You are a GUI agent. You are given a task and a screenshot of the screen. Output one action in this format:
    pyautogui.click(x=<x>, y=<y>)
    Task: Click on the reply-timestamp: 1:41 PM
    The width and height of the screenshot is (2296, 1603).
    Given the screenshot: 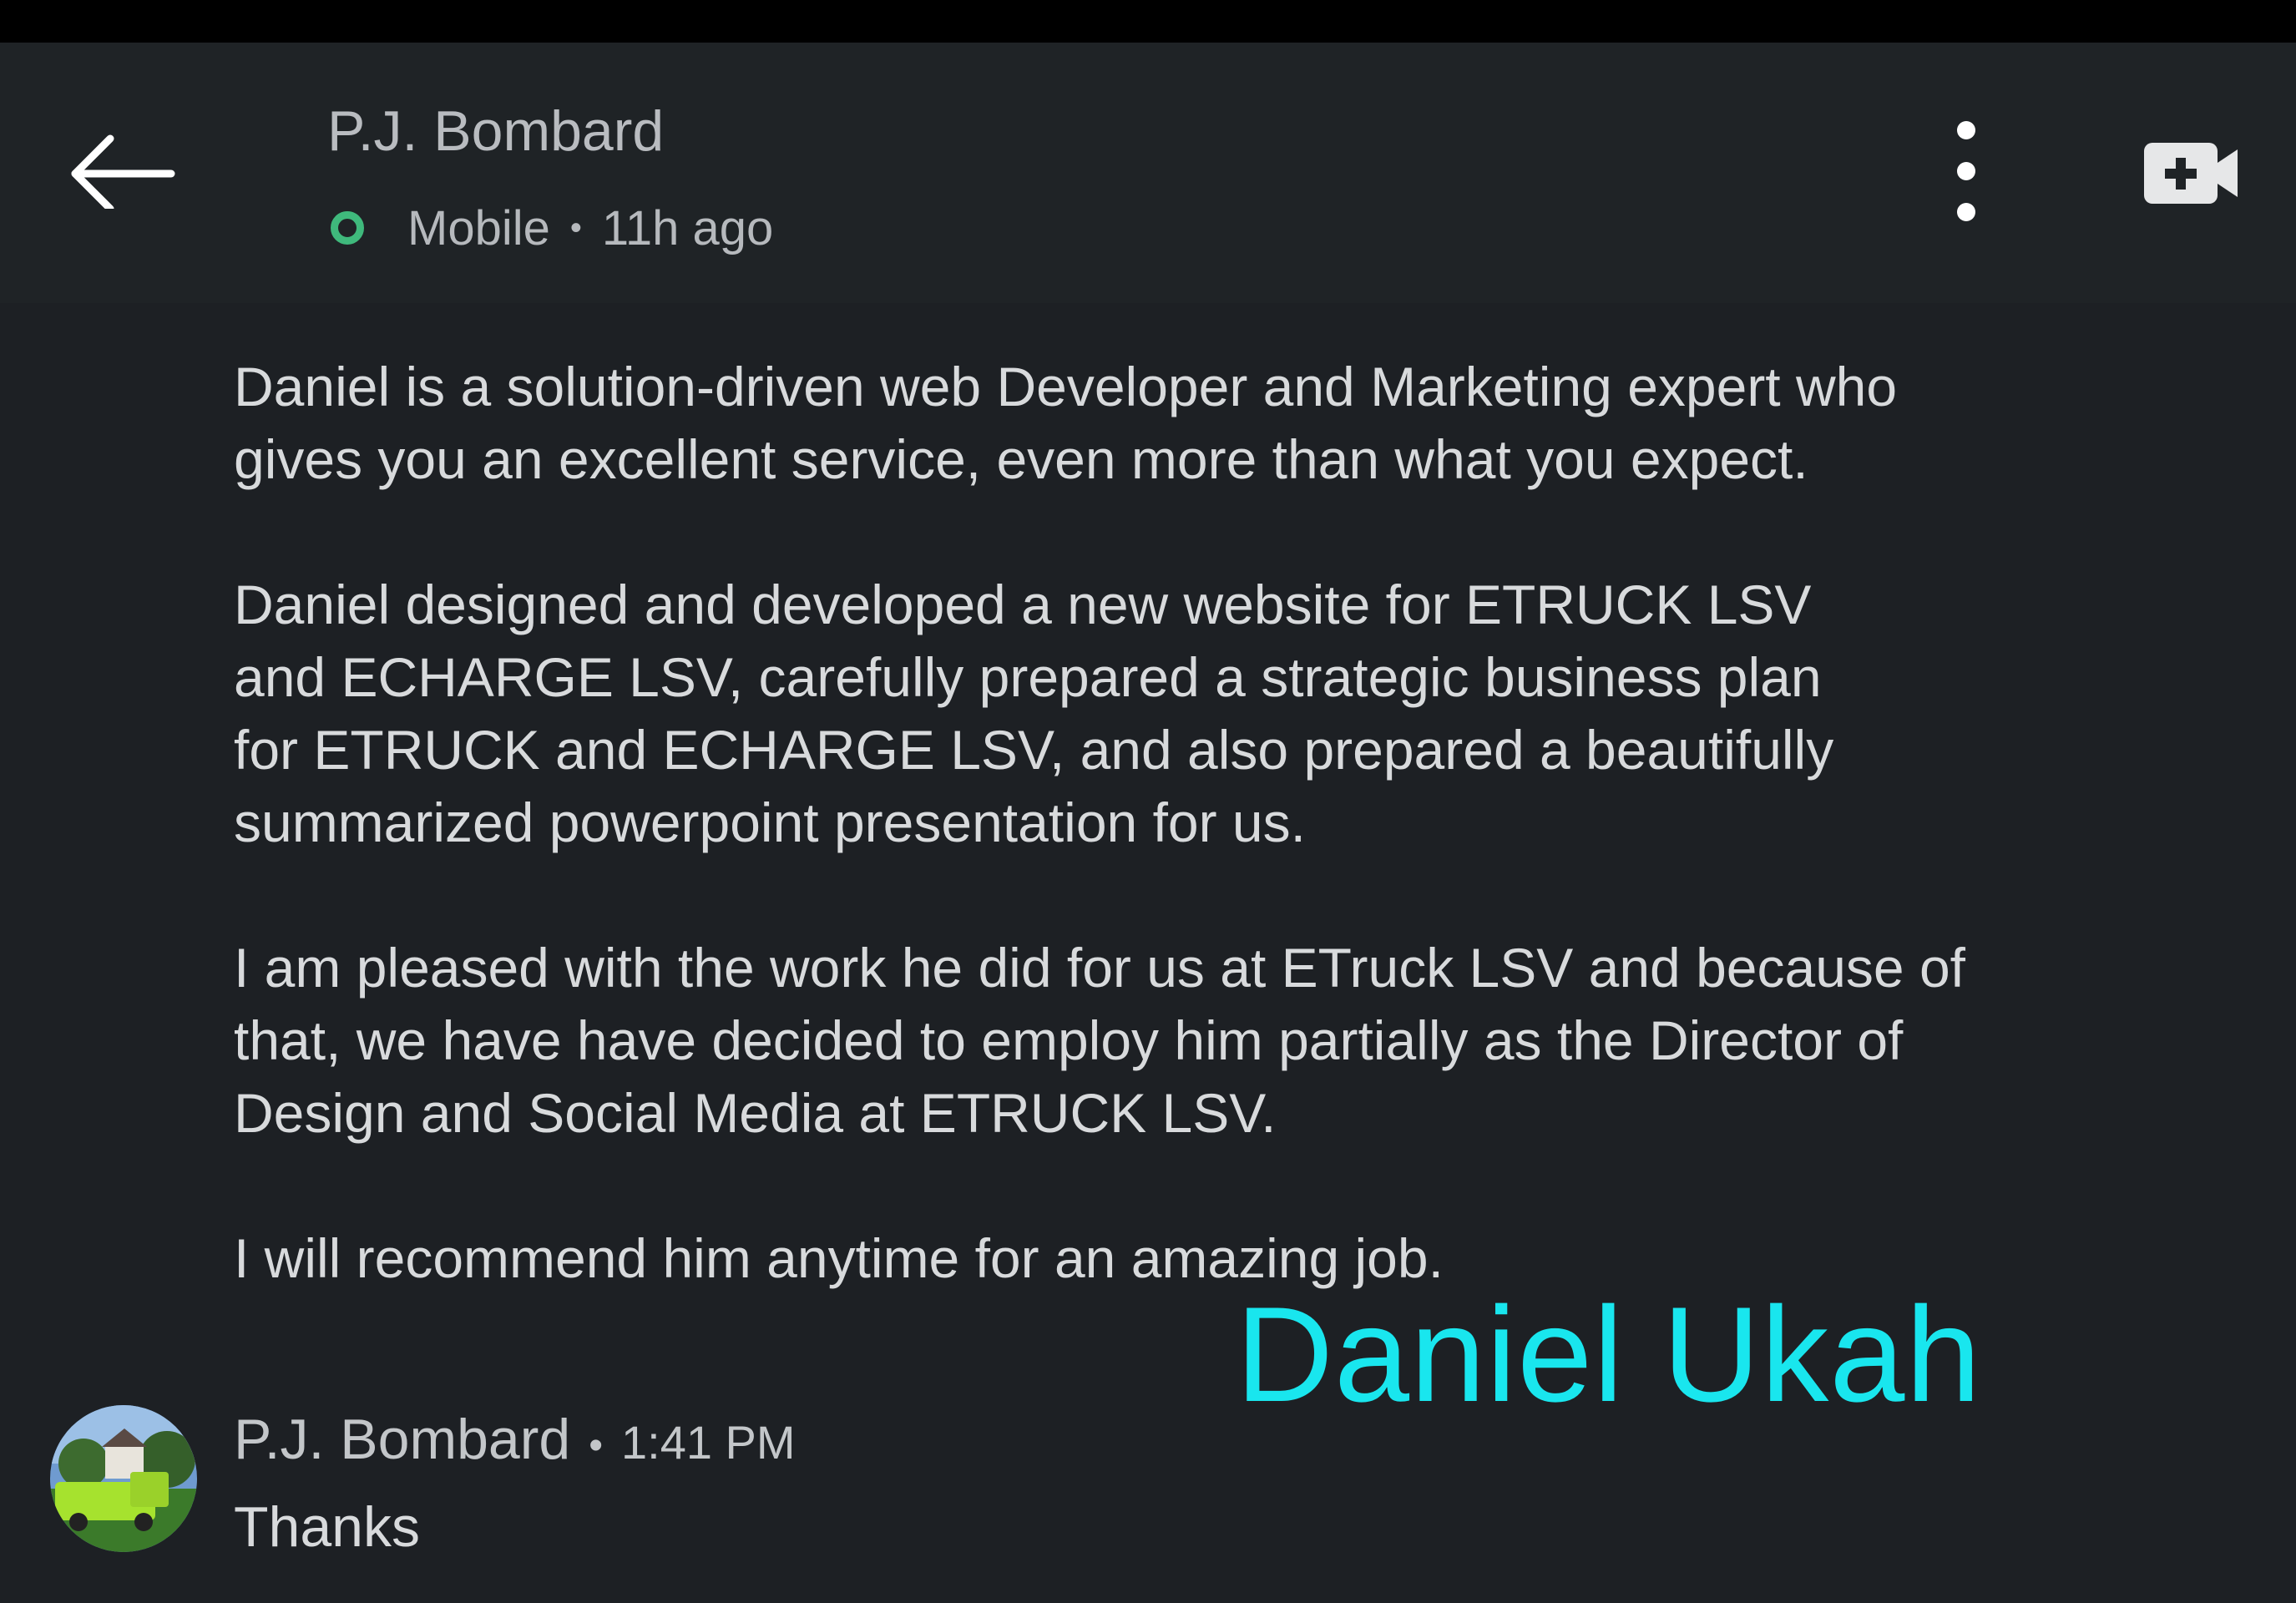 What is the action you would take?
    pyautogui.click(x=708, y=1442)
    